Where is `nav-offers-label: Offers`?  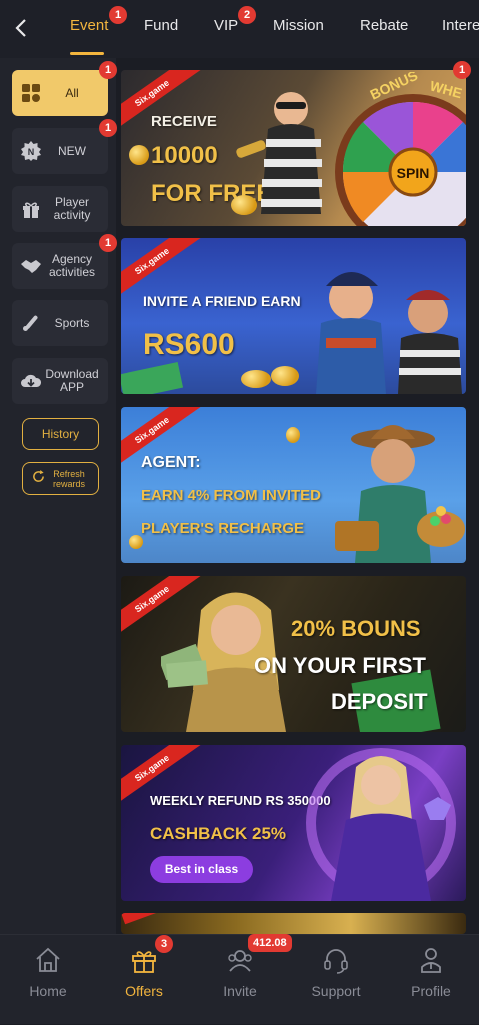 nav-offers-label: Offers is located at coordinates (144, 991).